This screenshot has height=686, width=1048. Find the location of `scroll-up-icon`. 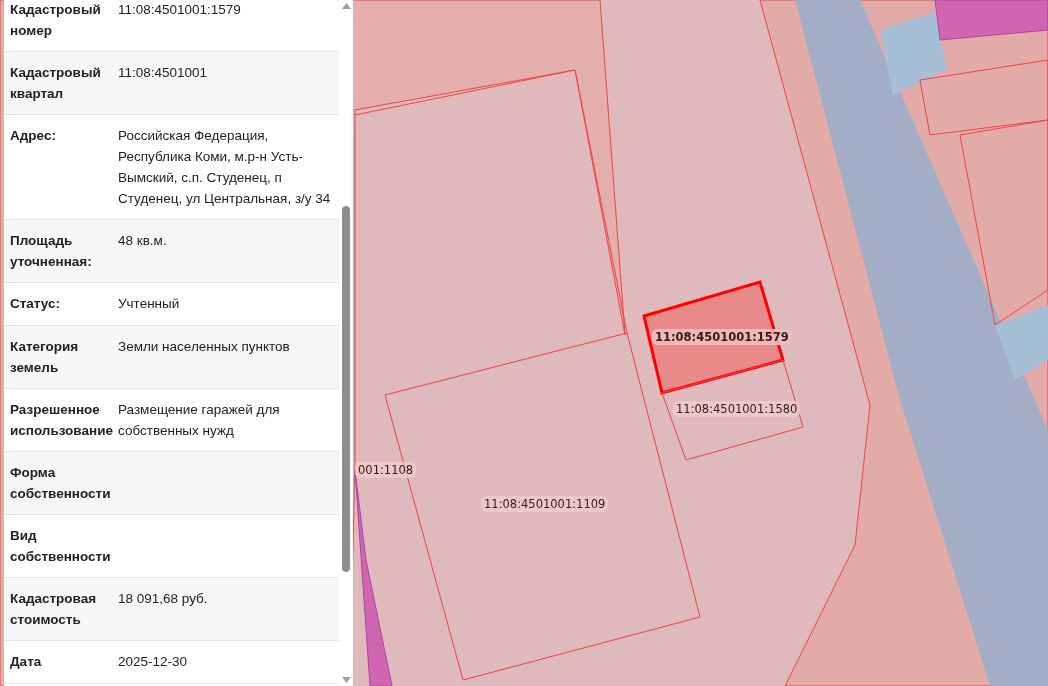

scroll-up-icon is located at coordinates (346, 6).